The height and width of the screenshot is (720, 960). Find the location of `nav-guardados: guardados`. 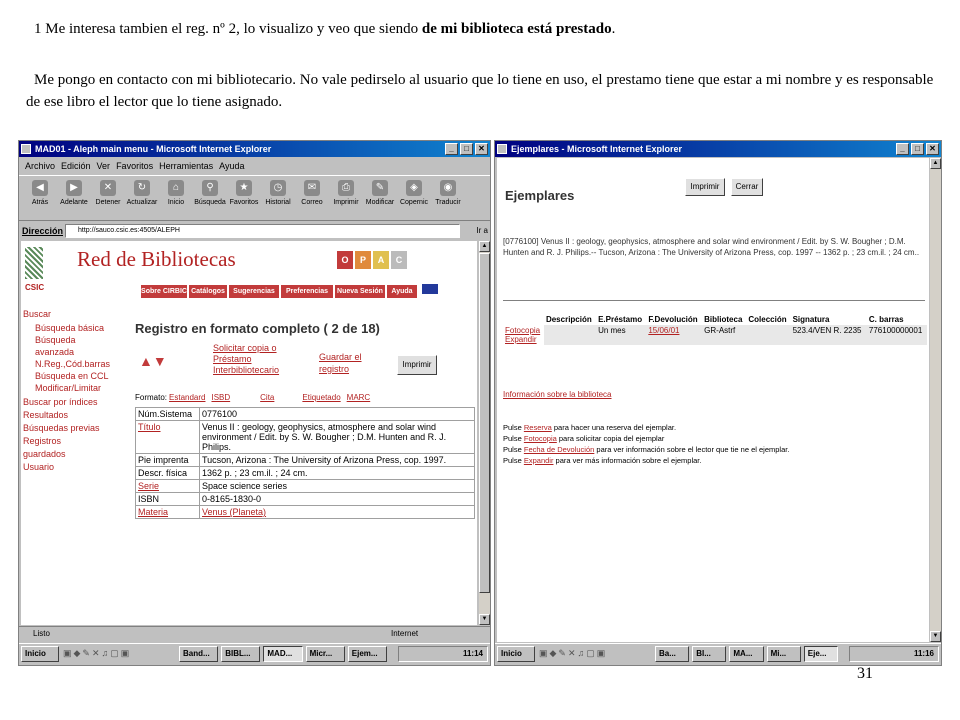

nav-guardados: guardados is located at coordinates (44, 454).